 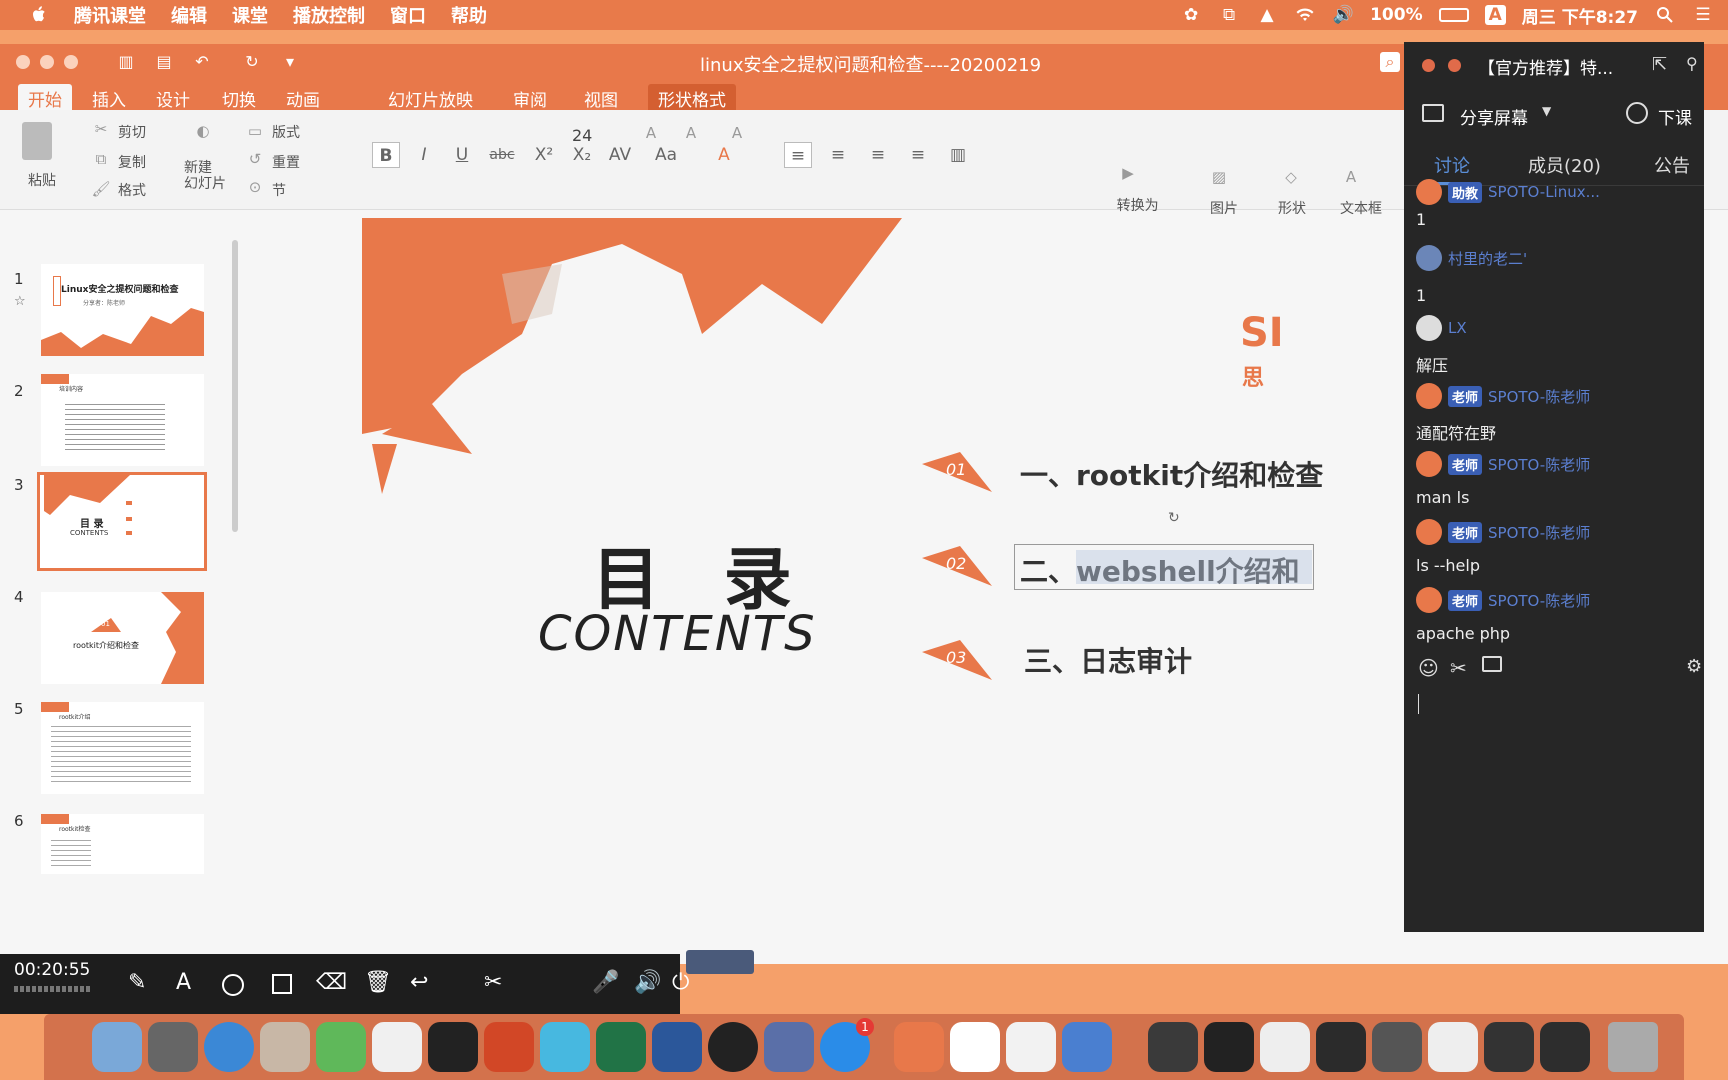 I want to click on superscript-button: X², so click(x=544, y=155).